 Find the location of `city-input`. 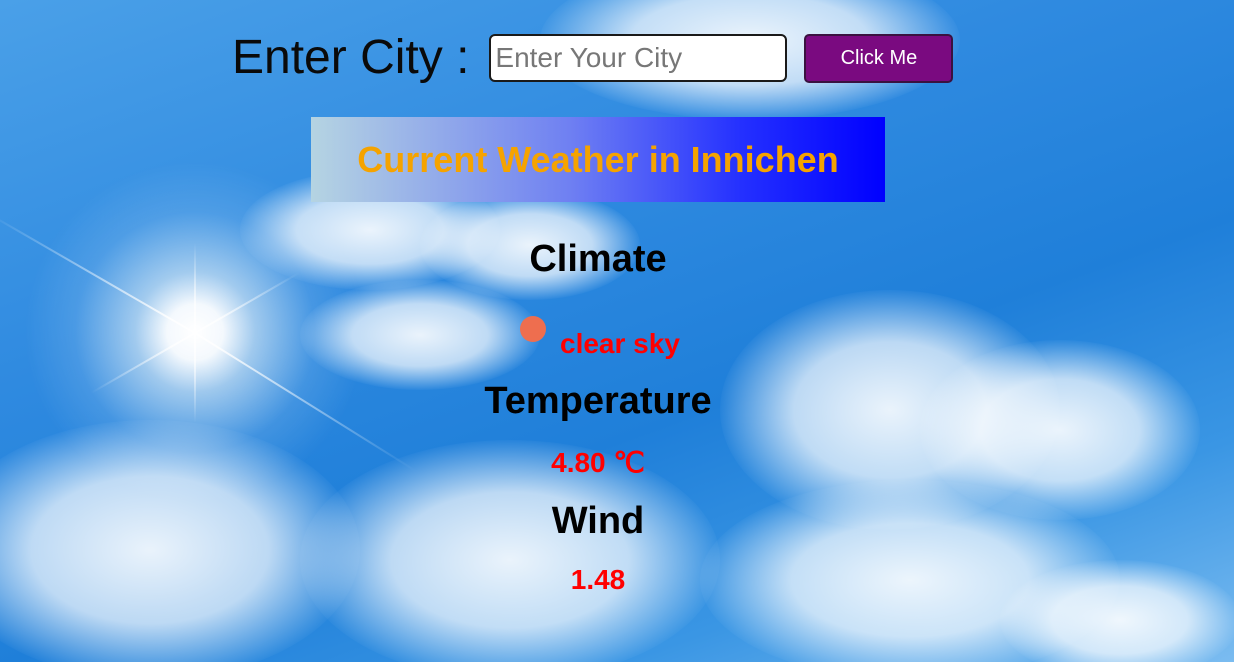

city-input is located at coordinates (638, 58).